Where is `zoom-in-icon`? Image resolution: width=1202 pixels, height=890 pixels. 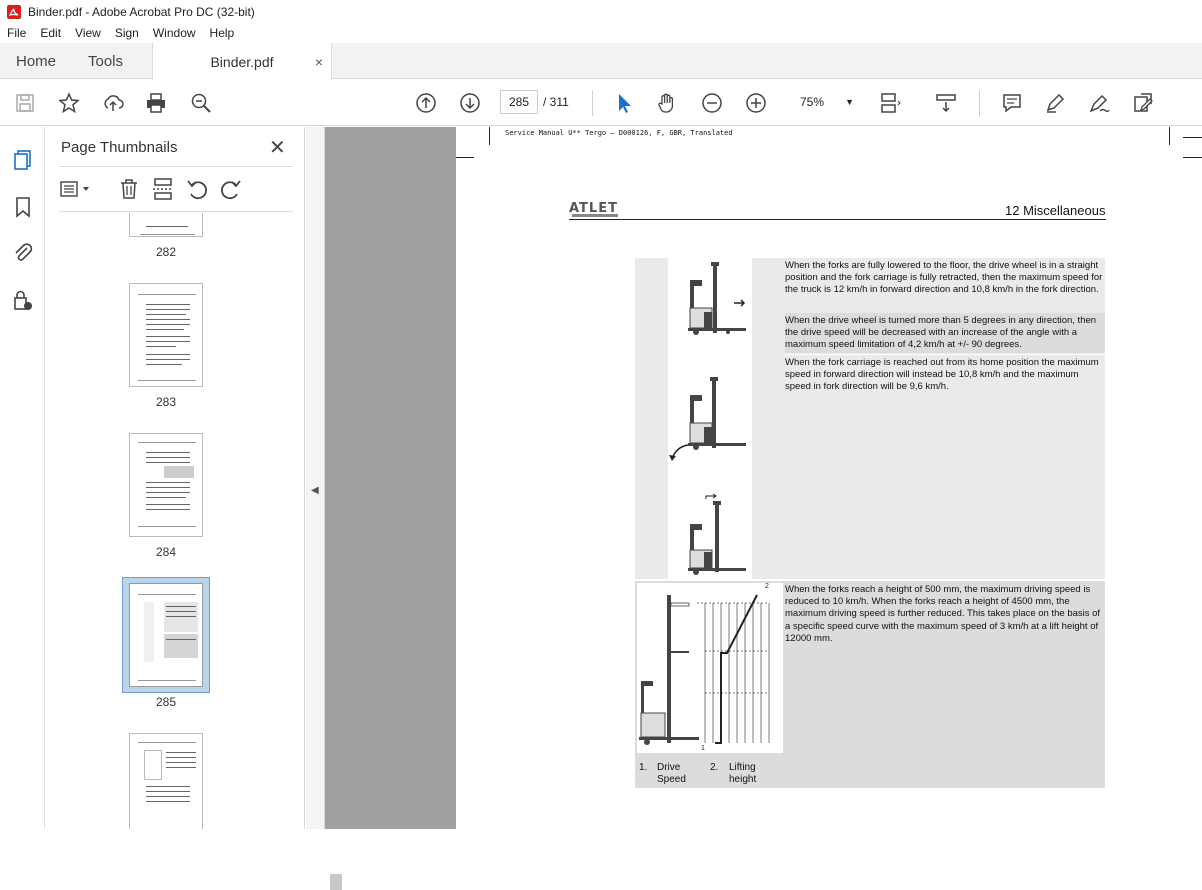 zoom-in-icon is located at coordinates (756, 103).